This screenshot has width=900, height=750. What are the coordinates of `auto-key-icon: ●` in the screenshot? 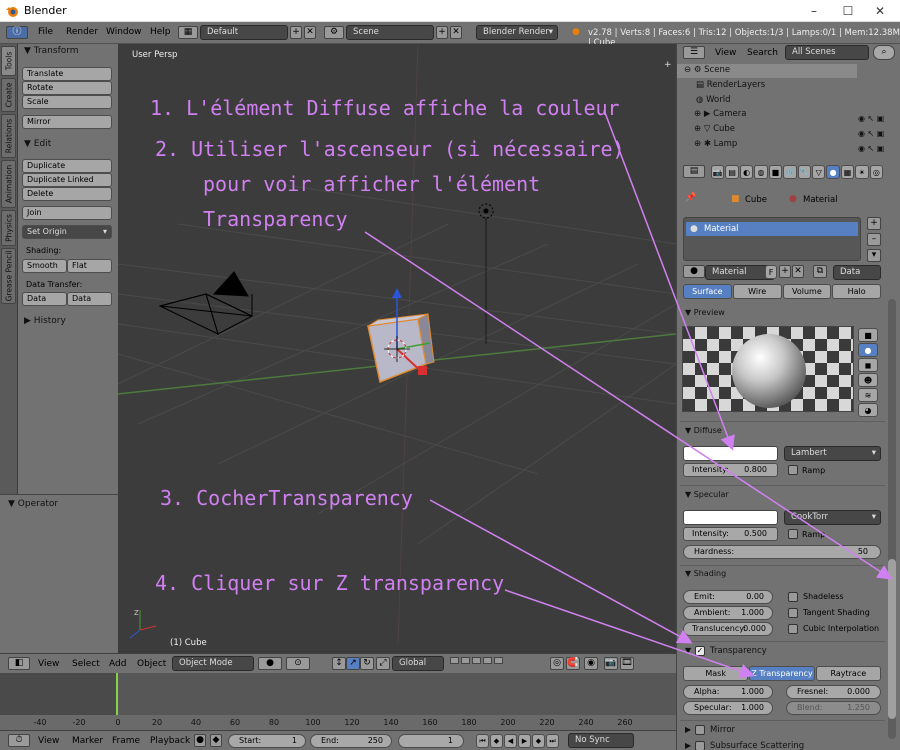 It's located at (200, 740).